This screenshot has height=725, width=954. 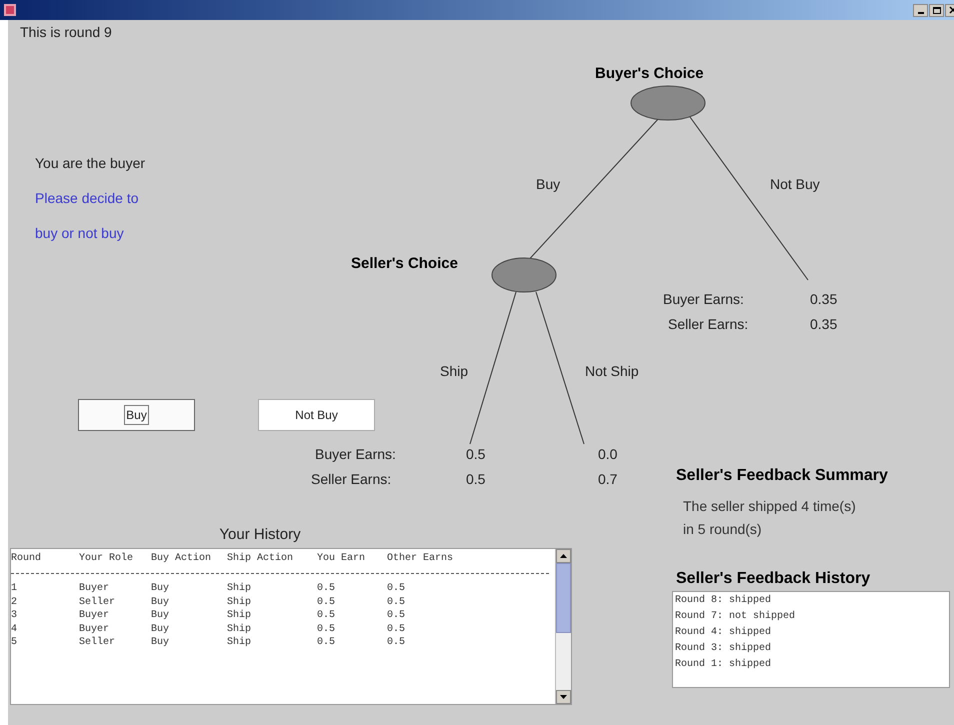 I want to click on feedback-entry: Round 4: shipped, so click(x=723, y=633).